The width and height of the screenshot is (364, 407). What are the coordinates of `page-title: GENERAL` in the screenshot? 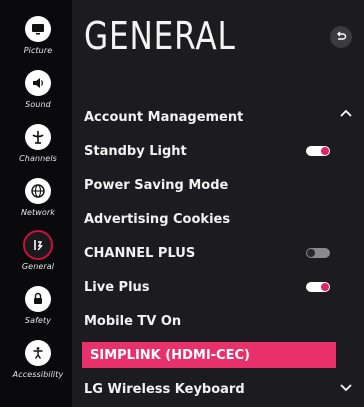 It's located at (160, 36).